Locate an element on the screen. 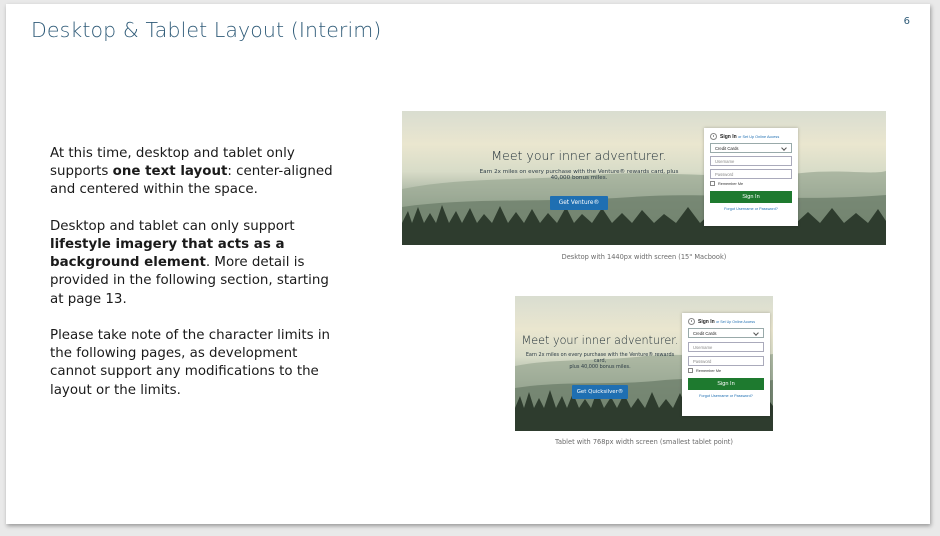  hero-subtext-2: 40,000 bonus miles. is located at coordinates (579, 178).